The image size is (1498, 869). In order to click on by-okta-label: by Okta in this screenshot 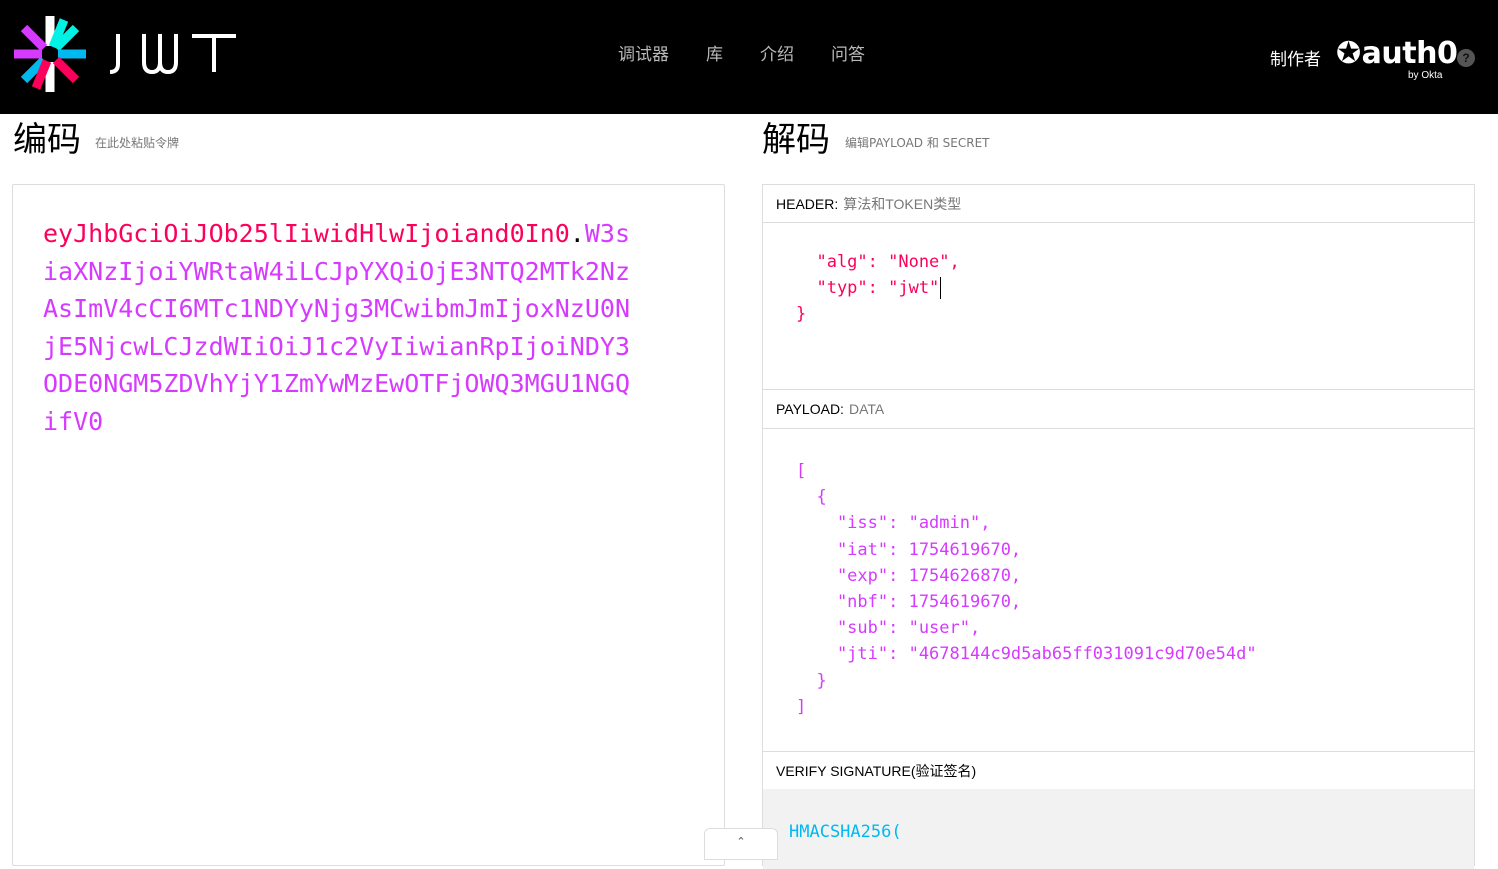, I will do `click(1425, 75)`.